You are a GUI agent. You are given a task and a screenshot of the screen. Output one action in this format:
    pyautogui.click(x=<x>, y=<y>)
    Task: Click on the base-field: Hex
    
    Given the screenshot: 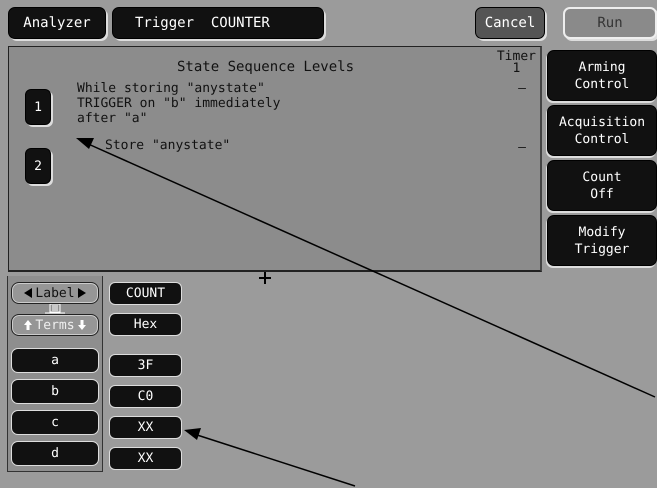 What is the action you would take?
    pyautogui.click(x=145, y=324)
    